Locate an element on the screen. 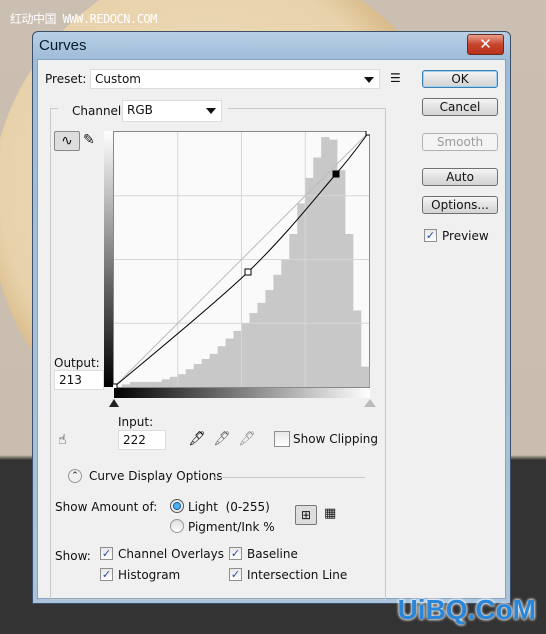 Image resolution: width=546 pixels, height=634 pixels. auto-button: Auto is located at coordinates (460, 177).